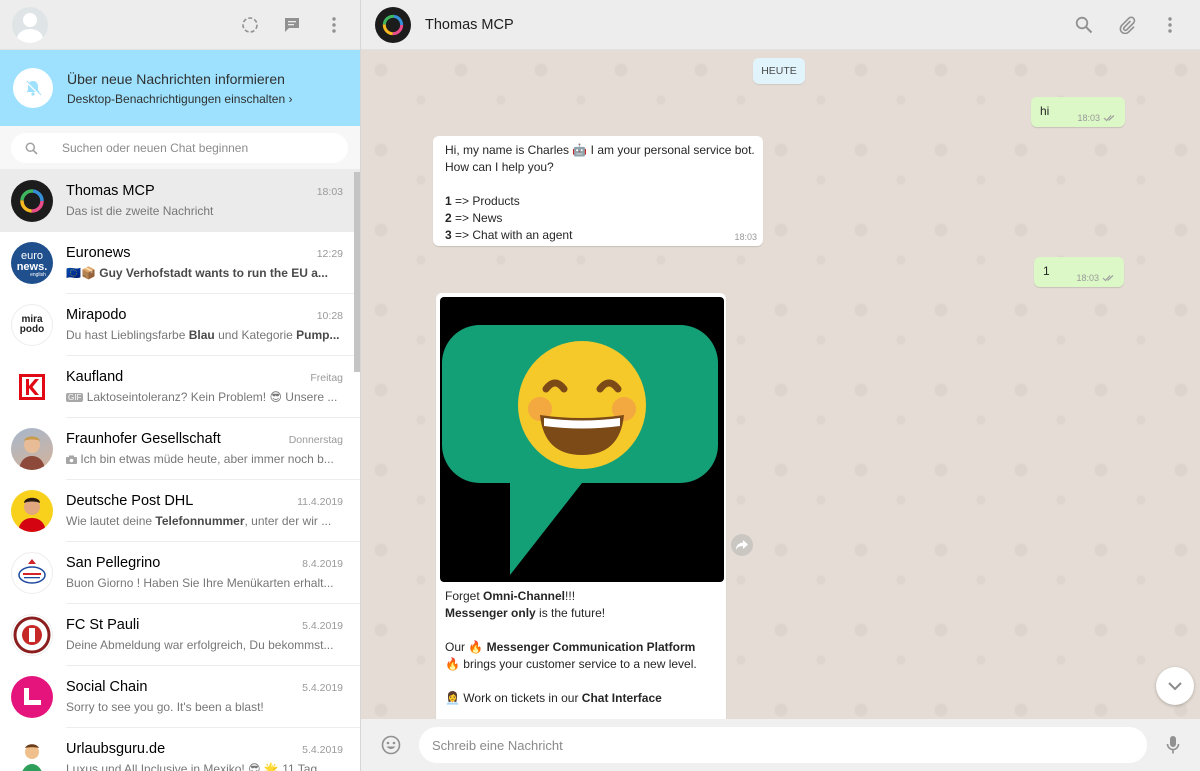  What do you see at coordinates (95, 377) in the screenshot?
I see `chat-name: Kaufland` at bounding box center [95, 377].